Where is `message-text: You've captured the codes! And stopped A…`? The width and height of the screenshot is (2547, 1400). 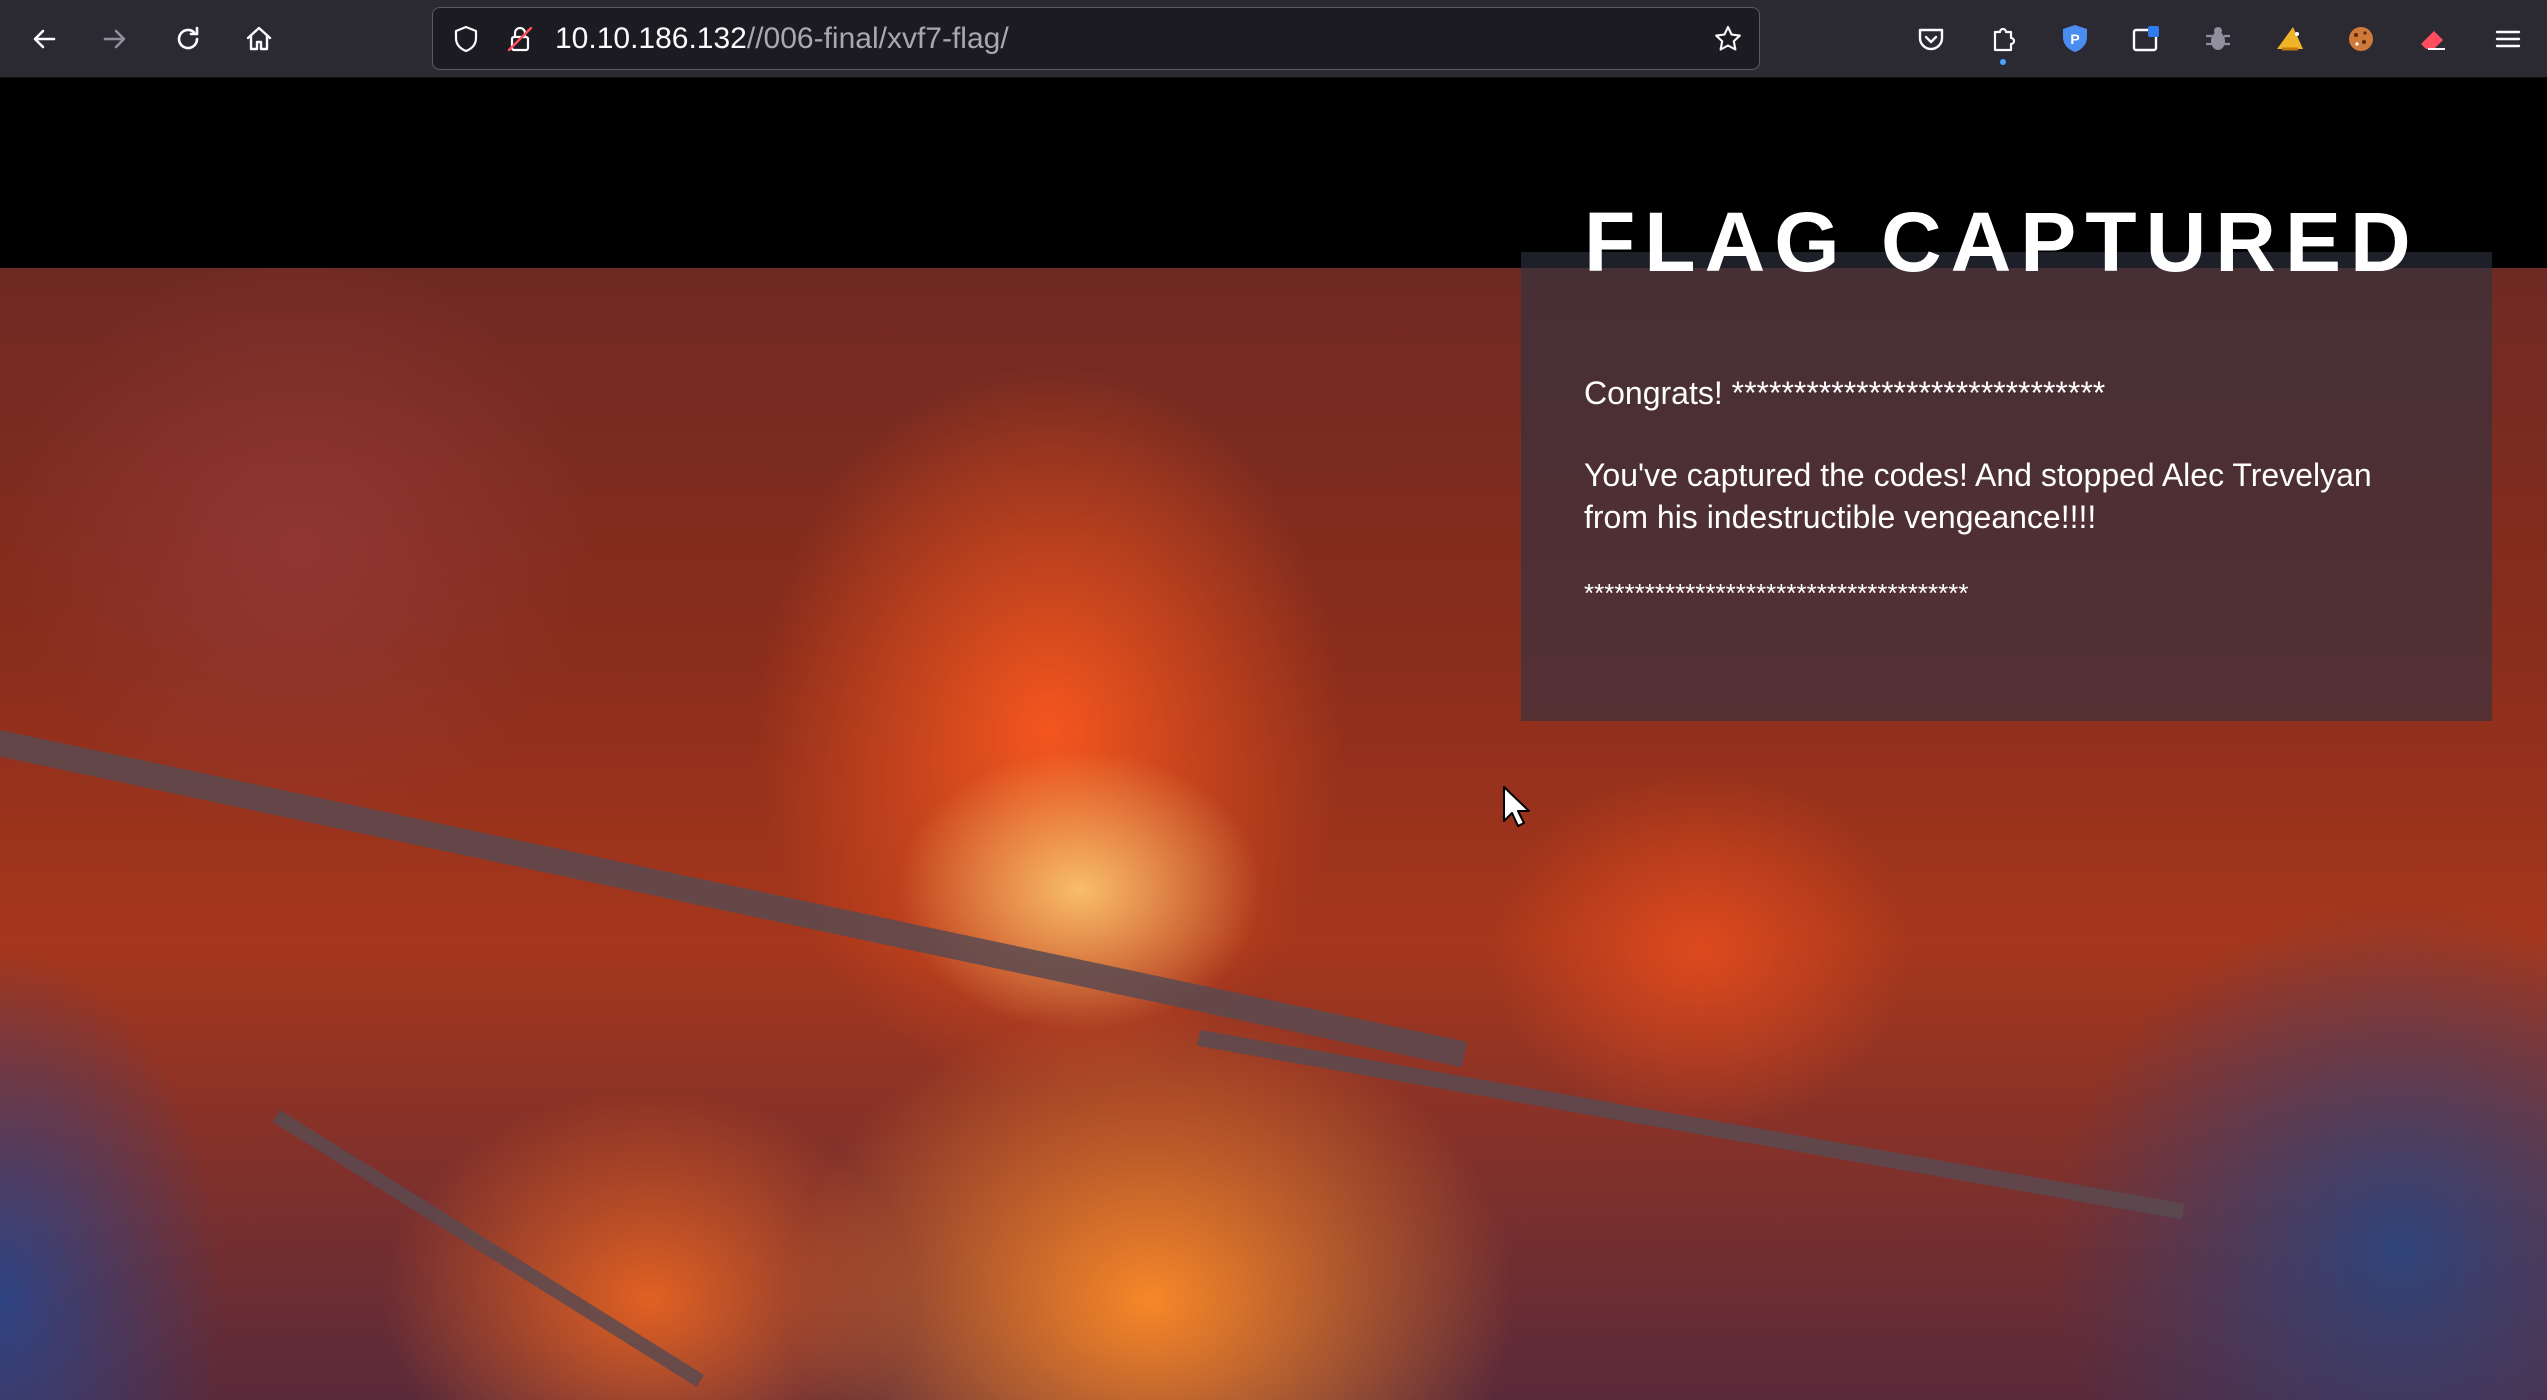
message-text: You've captured the codes! And stopped A… is located at coordinates (1978, 496).